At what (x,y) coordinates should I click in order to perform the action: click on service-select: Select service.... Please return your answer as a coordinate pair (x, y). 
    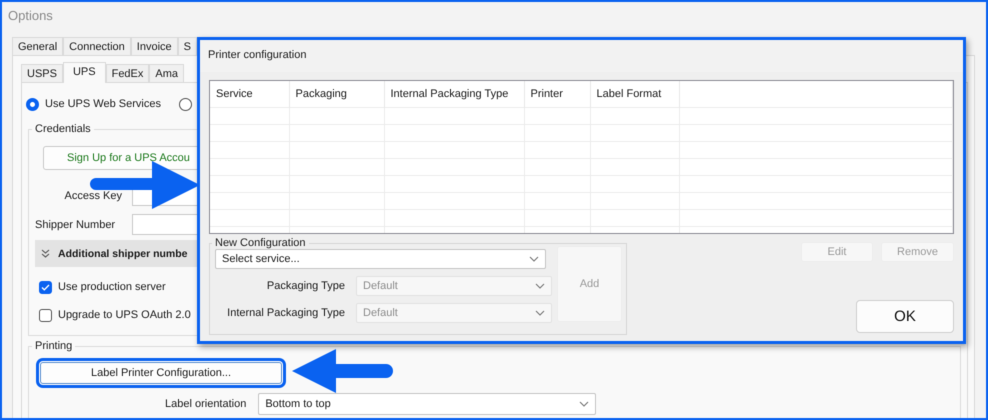
    Looking at the image, I should click on (380, 259).